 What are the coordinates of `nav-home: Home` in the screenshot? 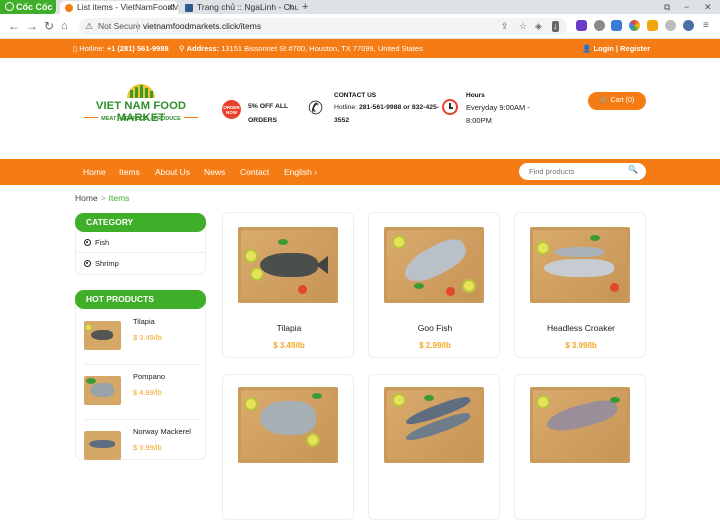 It's located at (94, 172).